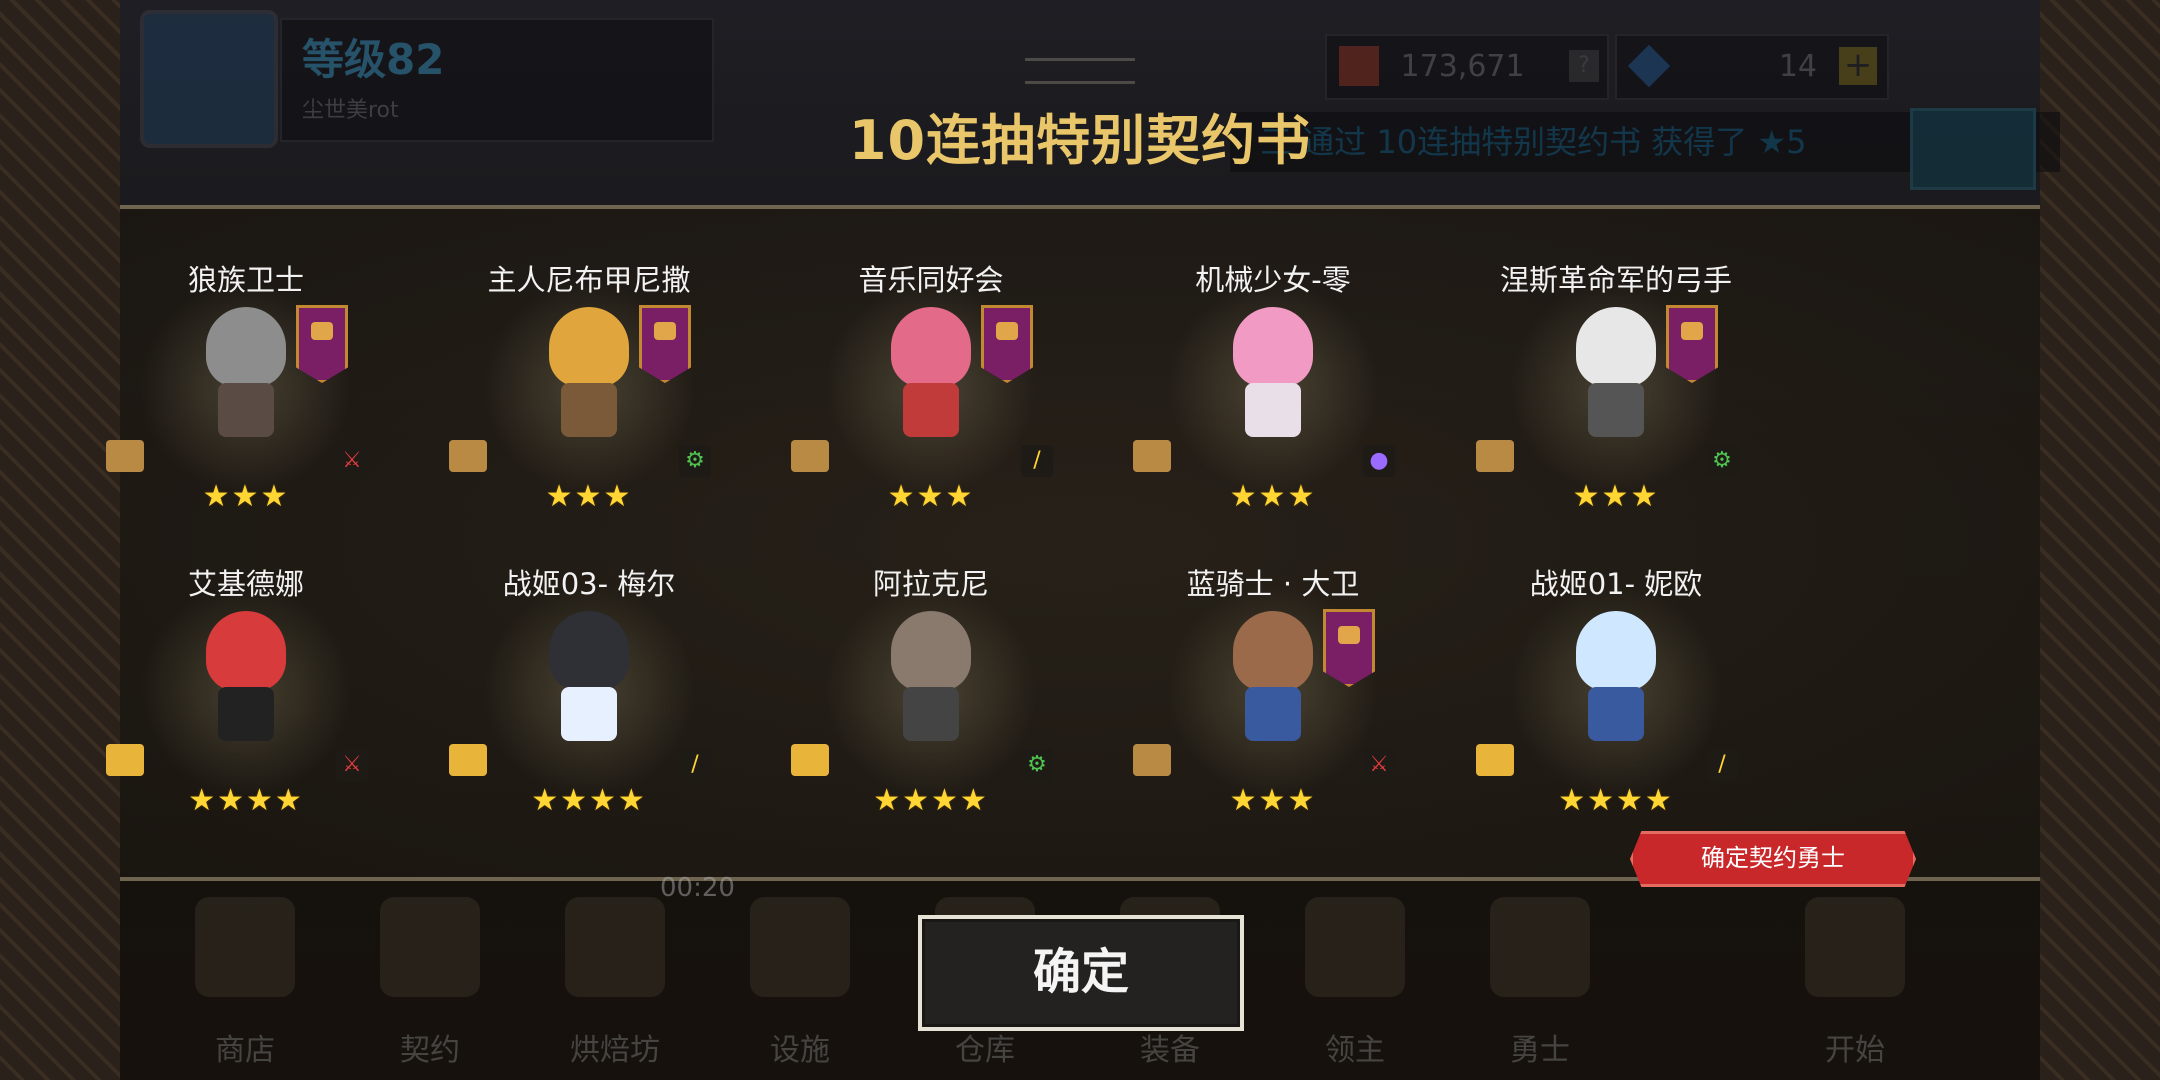 The width and height of the screenshot is (2160, 1080). I want to click on nav-item: 勇士, so click(1540, 982).